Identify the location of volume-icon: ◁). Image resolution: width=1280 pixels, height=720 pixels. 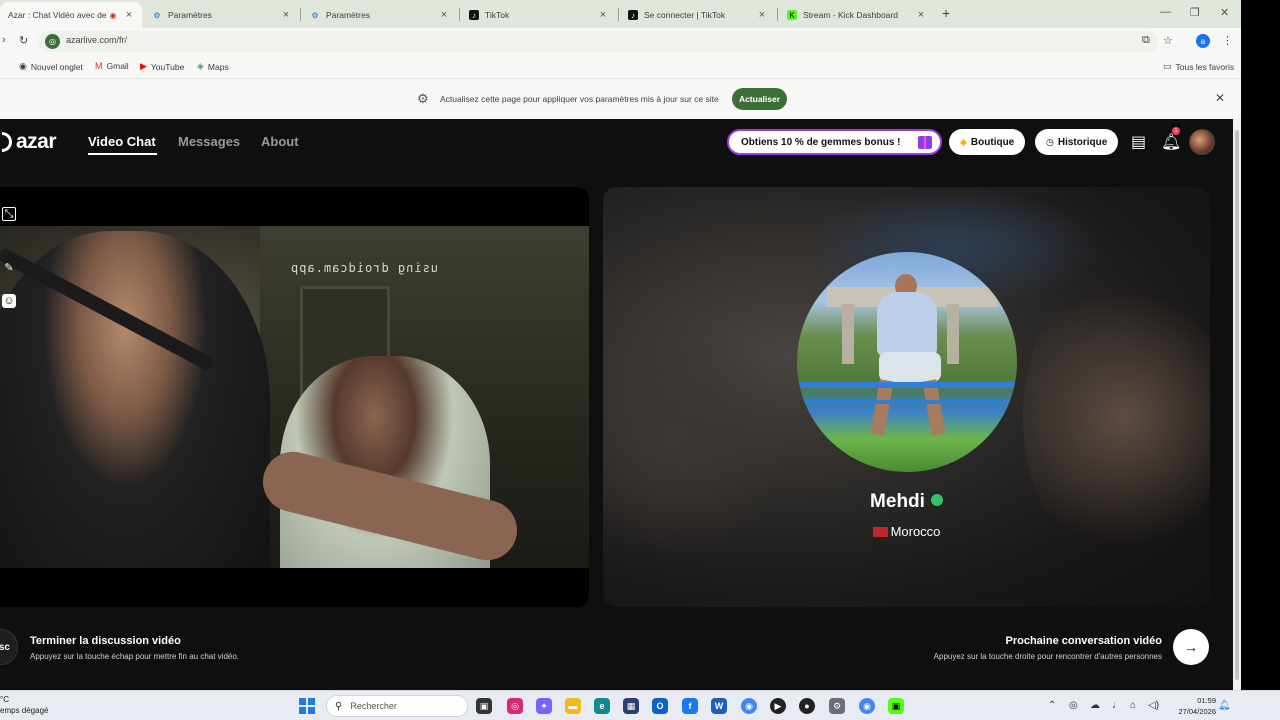
(1153, 705).